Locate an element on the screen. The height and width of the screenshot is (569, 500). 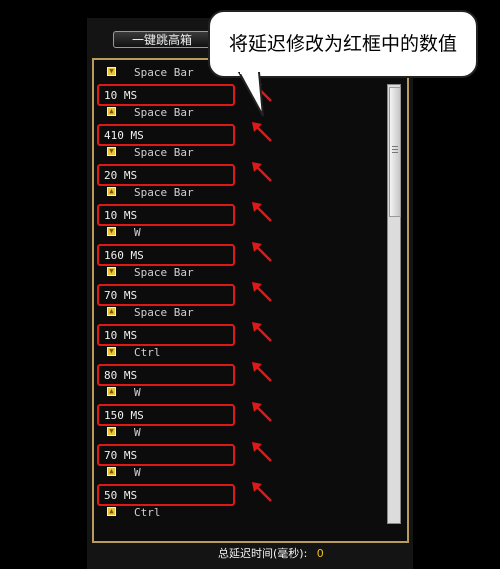
delay-step-row: 20 MS is located at coordinates (243, 175).